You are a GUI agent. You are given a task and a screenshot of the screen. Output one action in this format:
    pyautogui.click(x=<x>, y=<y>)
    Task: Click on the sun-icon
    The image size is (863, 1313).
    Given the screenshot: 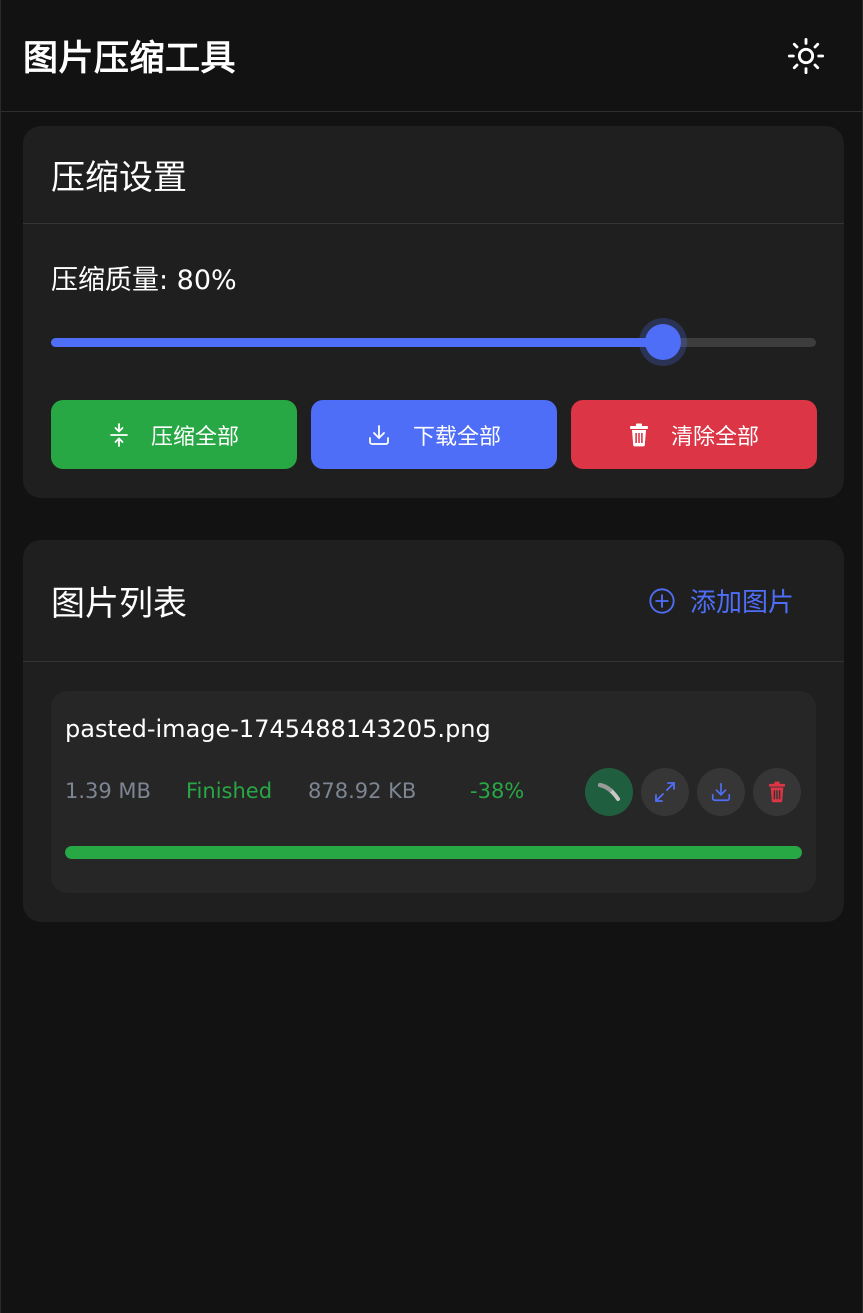 What is the action you would take?
    pyautogui.click(x=806, y=55)
    